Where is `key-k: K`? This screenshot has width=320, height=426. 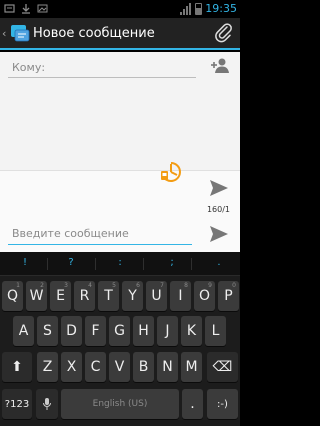
key-k: K is located at coordinates (191, 331).